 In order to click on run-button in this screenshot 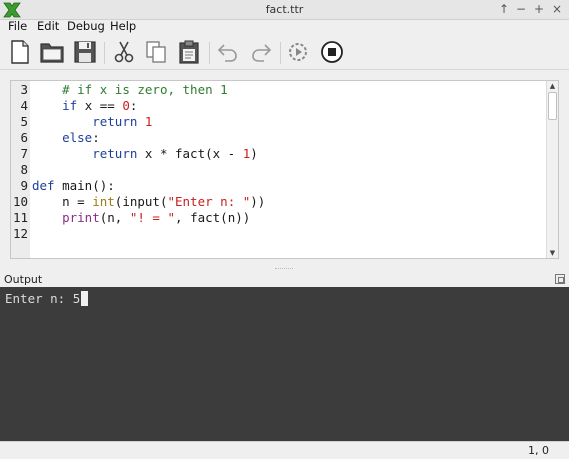, I will do `click(298, 52)`.